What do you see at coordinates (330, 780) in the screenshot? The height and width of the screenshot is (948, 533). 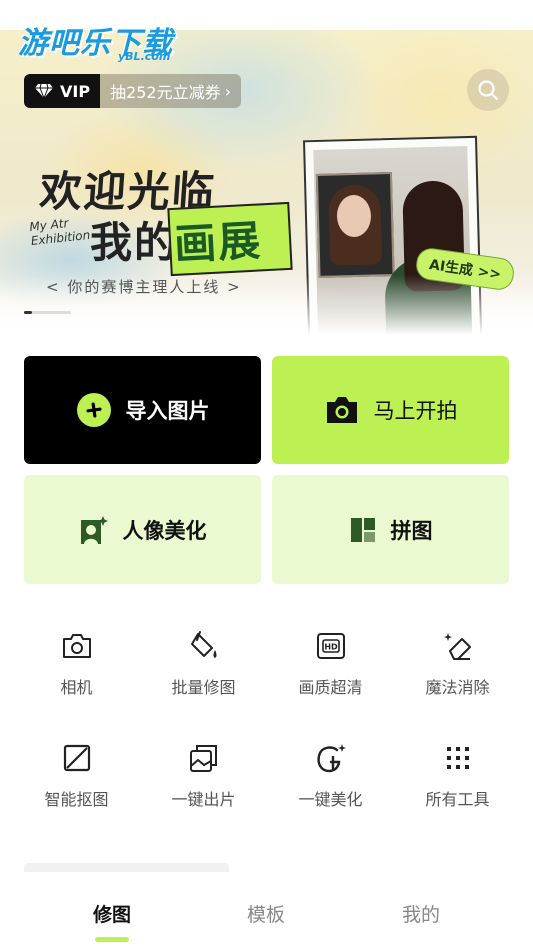 I see `tool-one-click-beautify: 一键美化` at bounding box center [330, 780].